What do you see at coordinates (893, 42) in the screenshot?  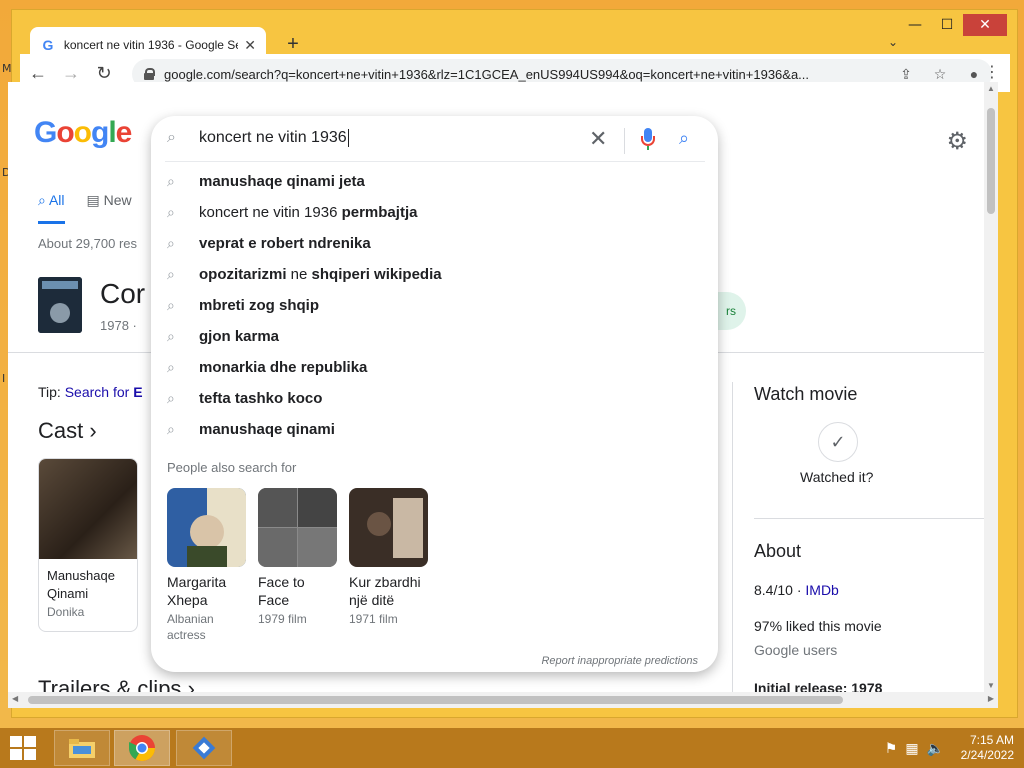 I see `tab-search-chevron-icon: ⌄` at bounding box center [893, 42].